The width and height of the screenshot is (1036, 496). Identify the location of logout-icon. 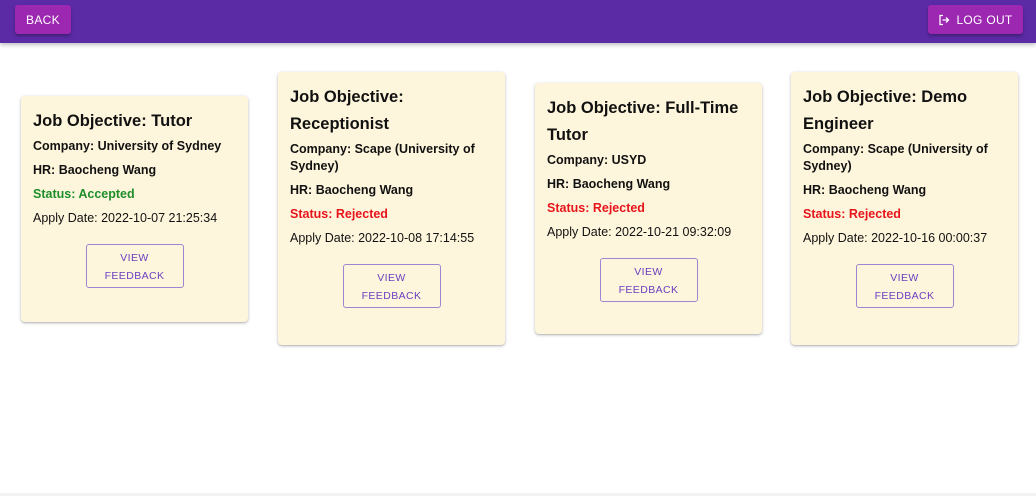
(944, 19).